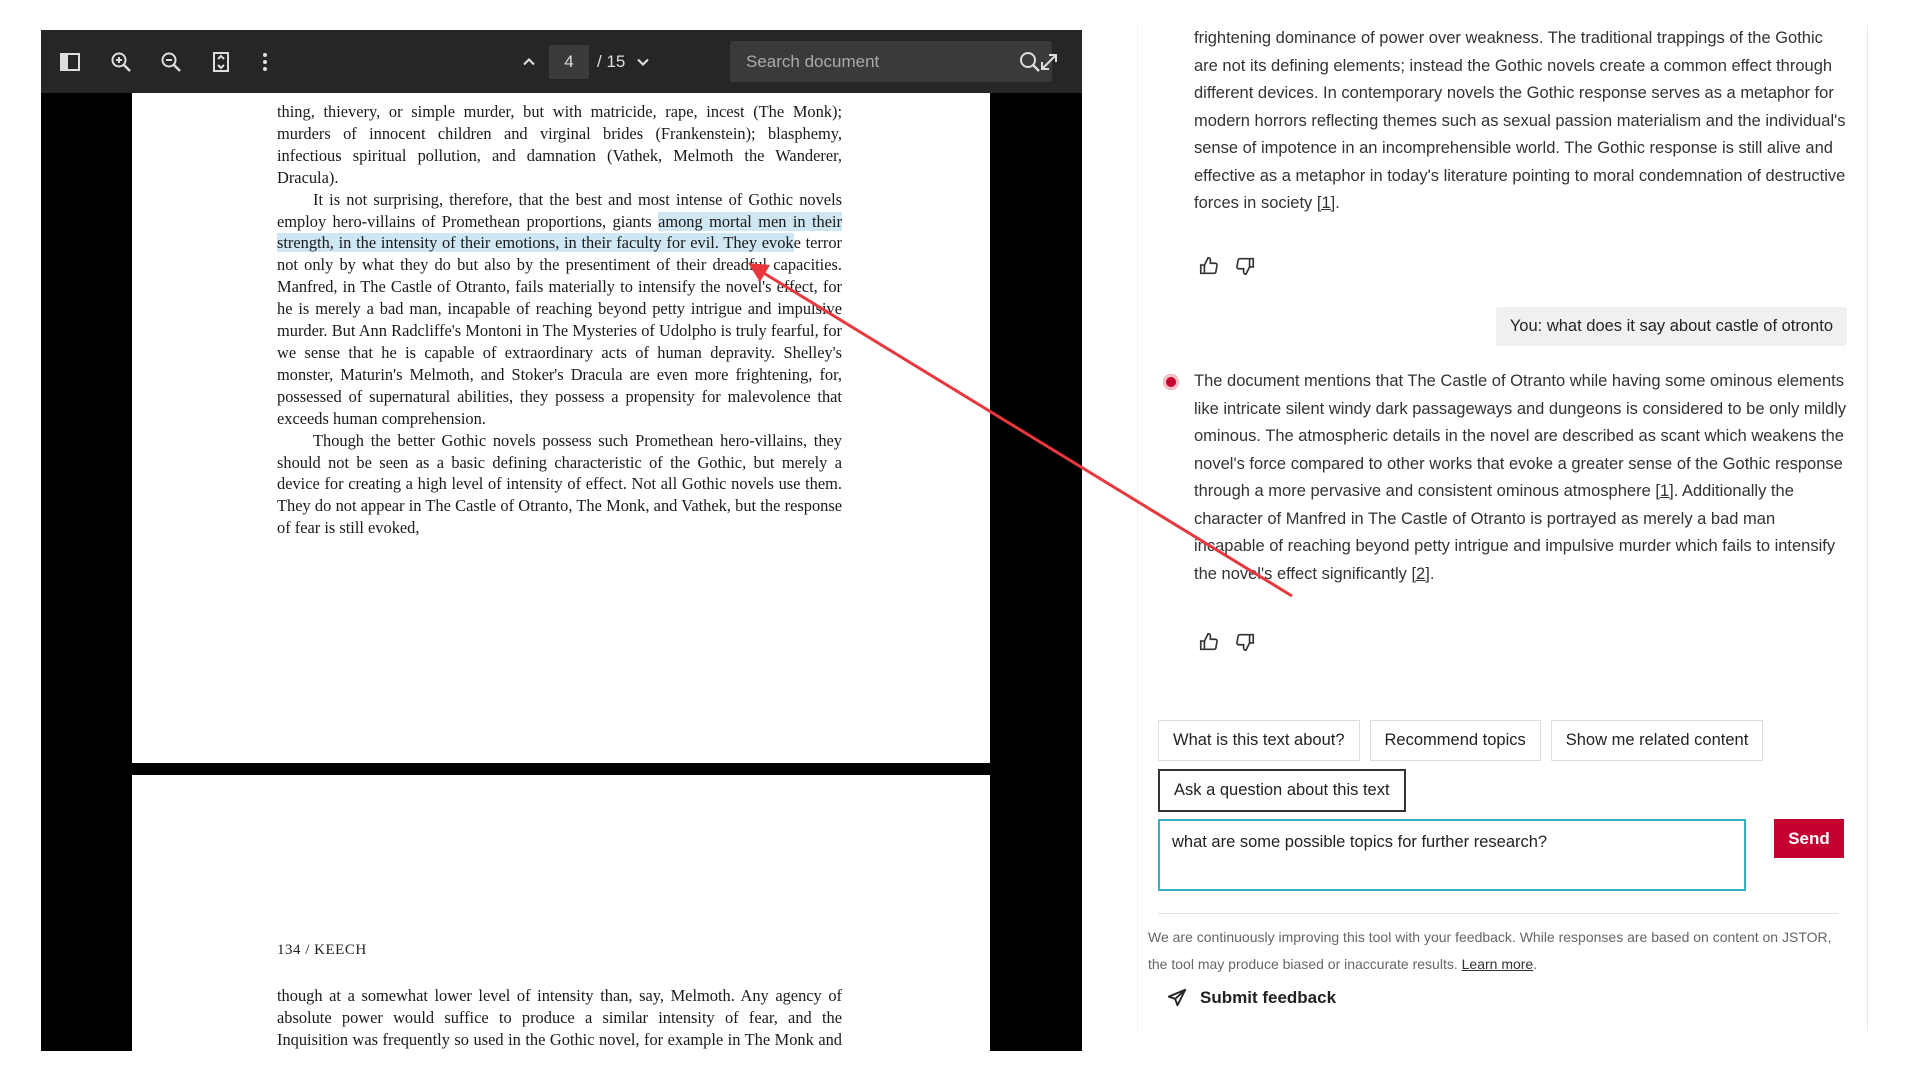 This screenshot has height=1081, width=1920. What do you see at coordinates (561, 769) in the screenshot?
I see `page-separator` at bounding box center [561, 769].